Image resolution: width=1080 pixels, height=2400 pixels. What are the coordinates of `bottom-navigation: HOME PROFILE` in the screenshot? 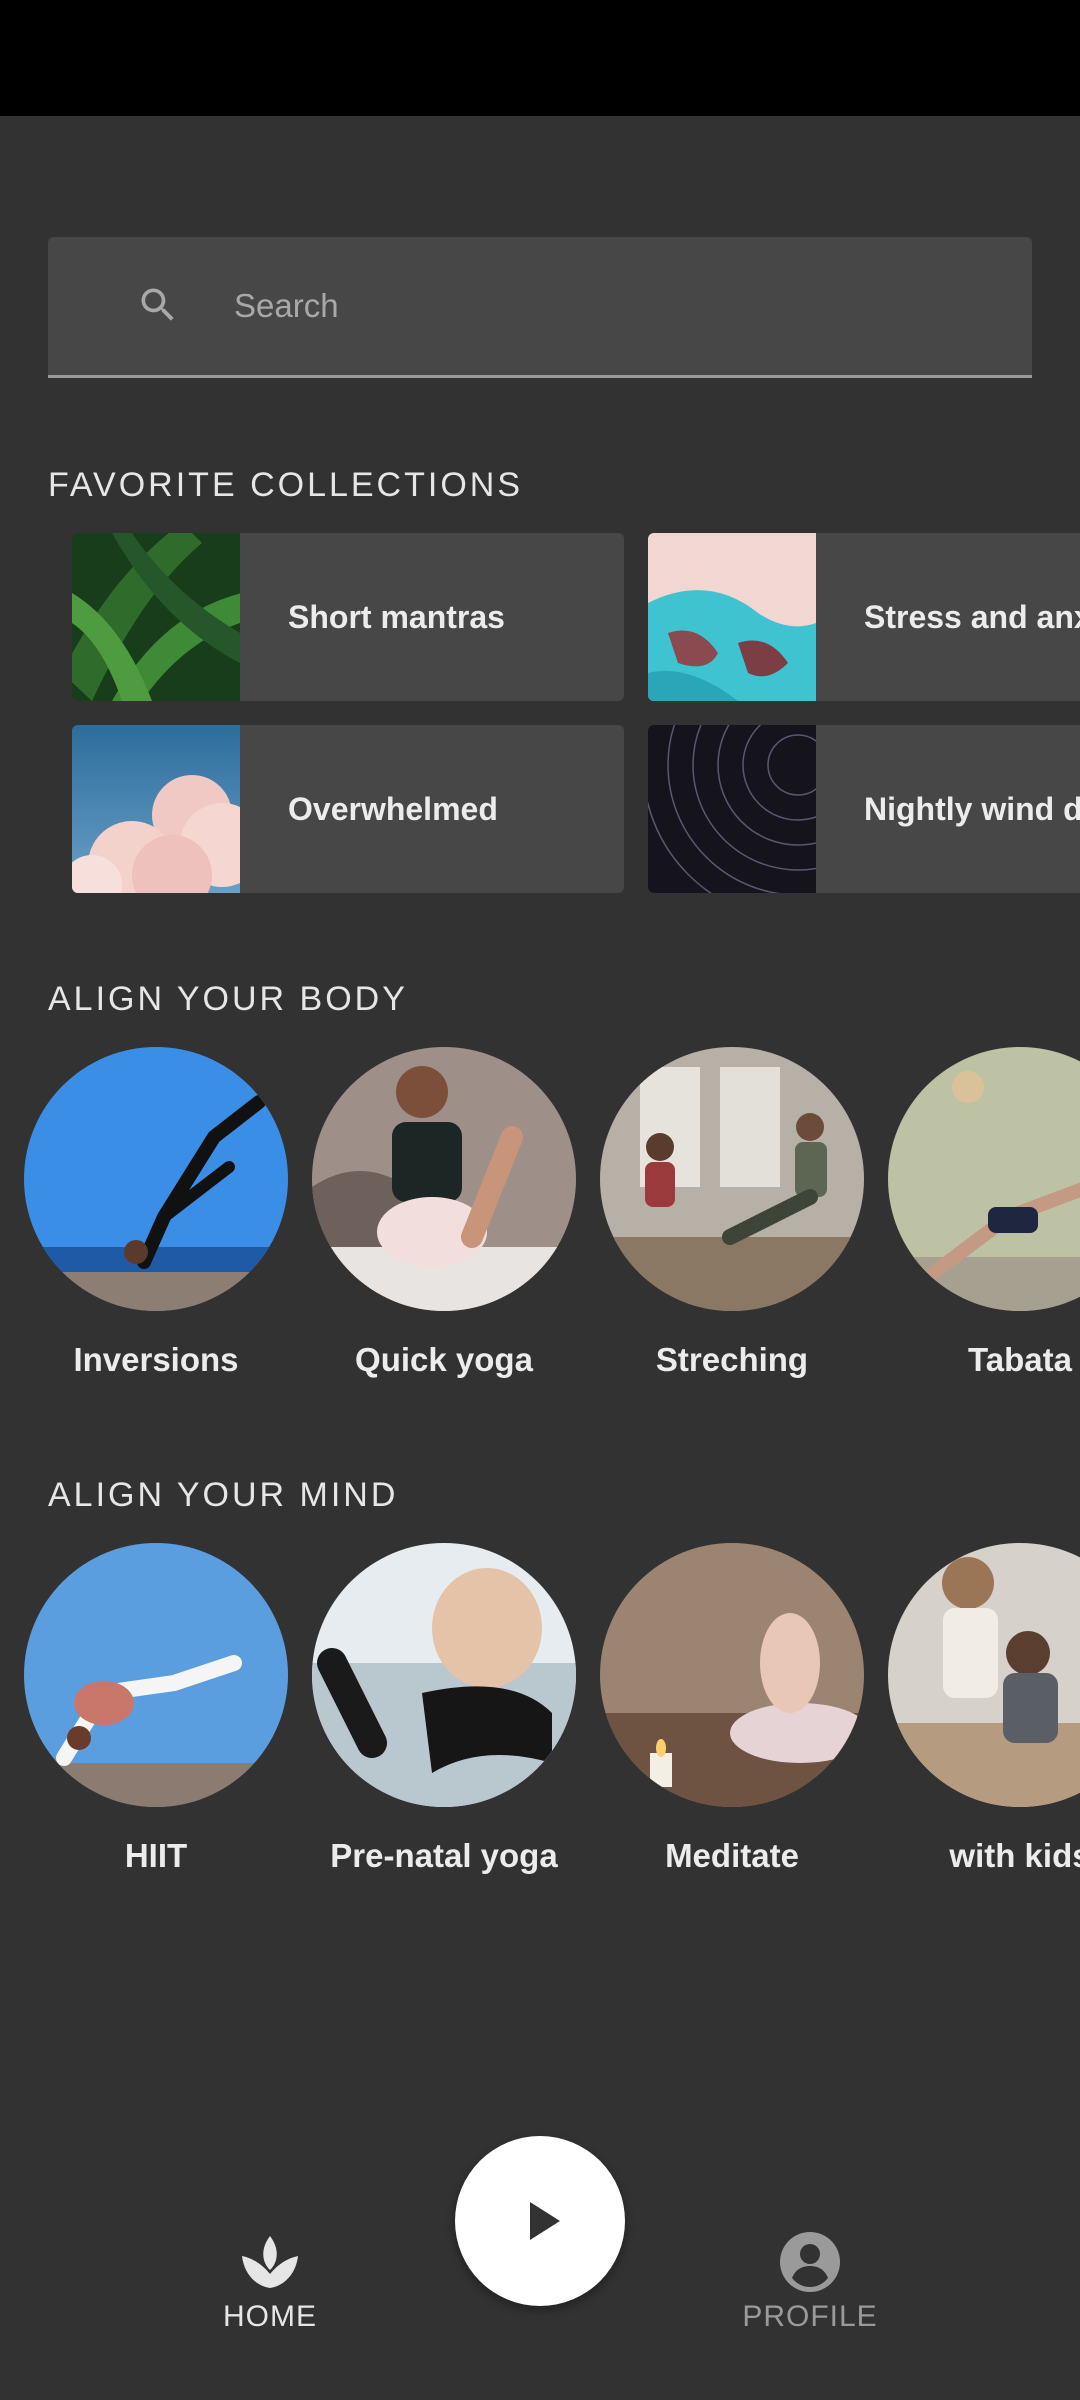 It's located at (540, 2260).